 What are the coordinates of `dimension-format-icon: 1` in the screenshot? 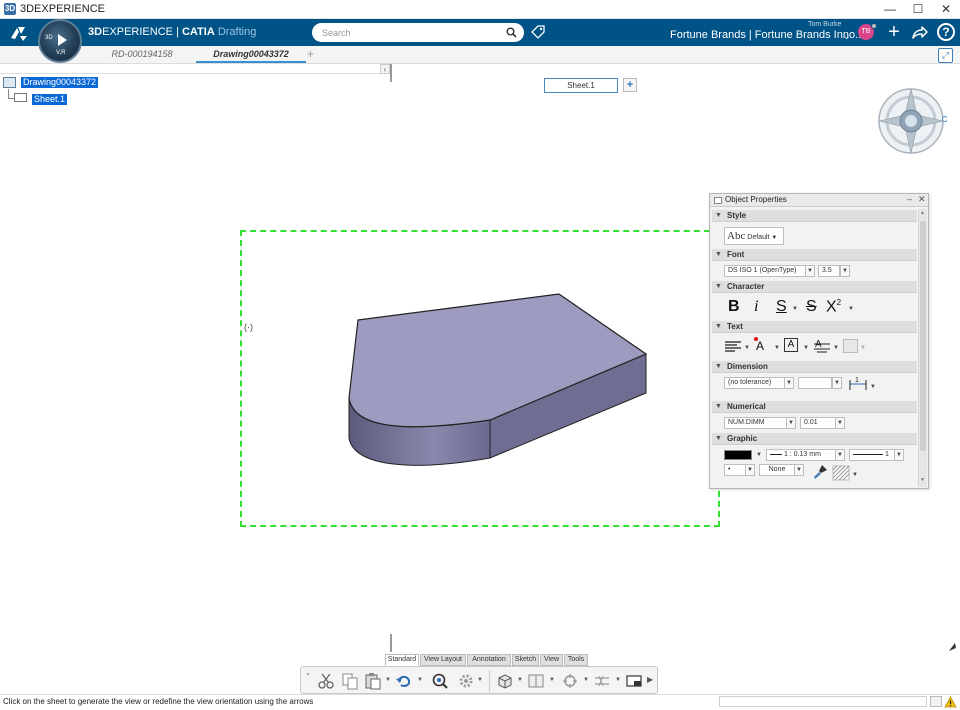 It's located at (859, 384).